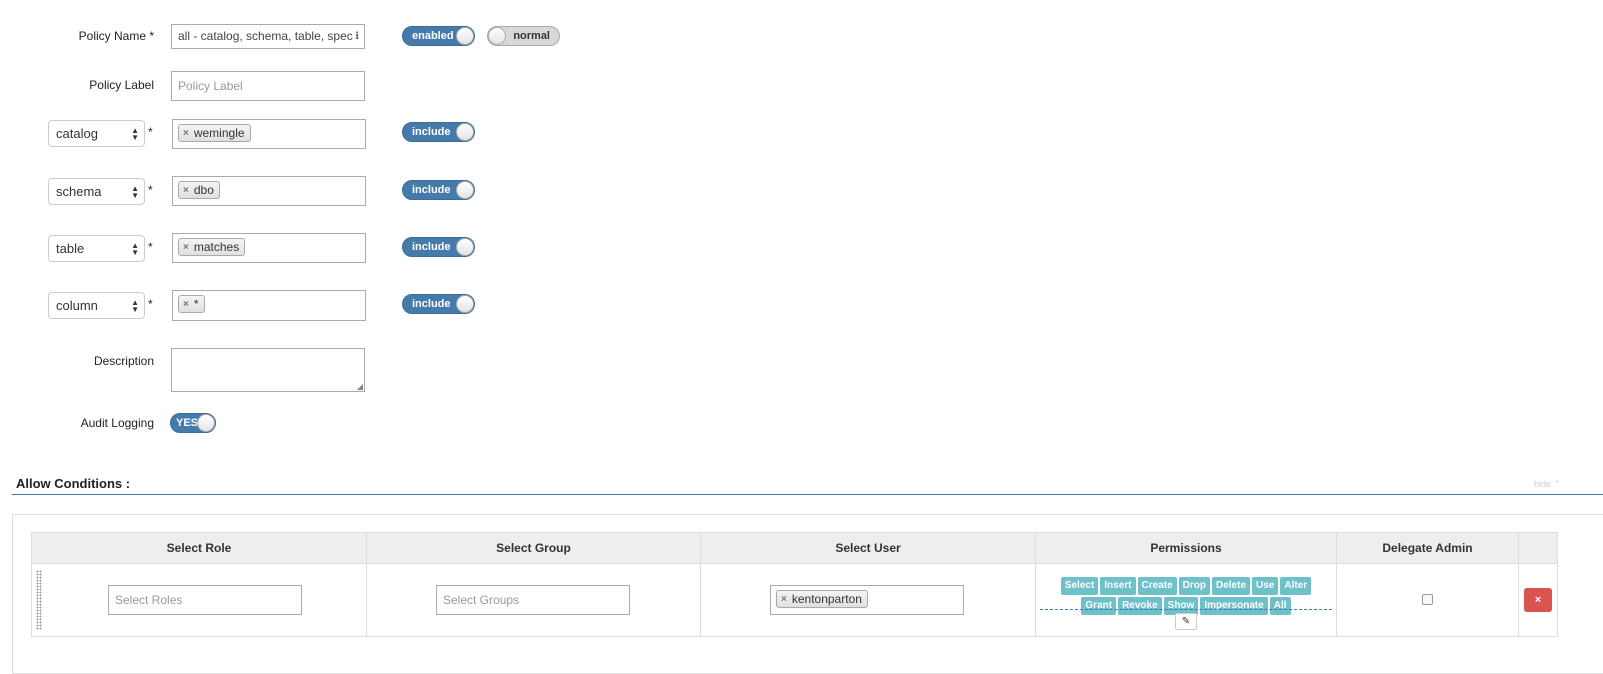 This screenshot has width=1603, height=674. What do you see at coordinates (1296, 586) in the screenshot?
I see `permission-badge: Alter` at bounding box center [1296, 586].